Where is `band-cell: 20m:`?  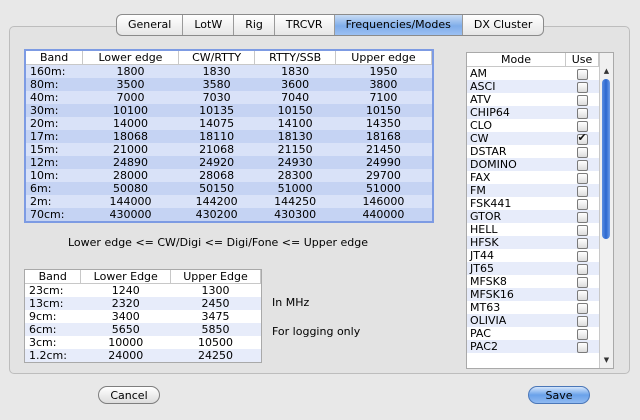
band-cell: 20m: is located at coordinates (54, 123).